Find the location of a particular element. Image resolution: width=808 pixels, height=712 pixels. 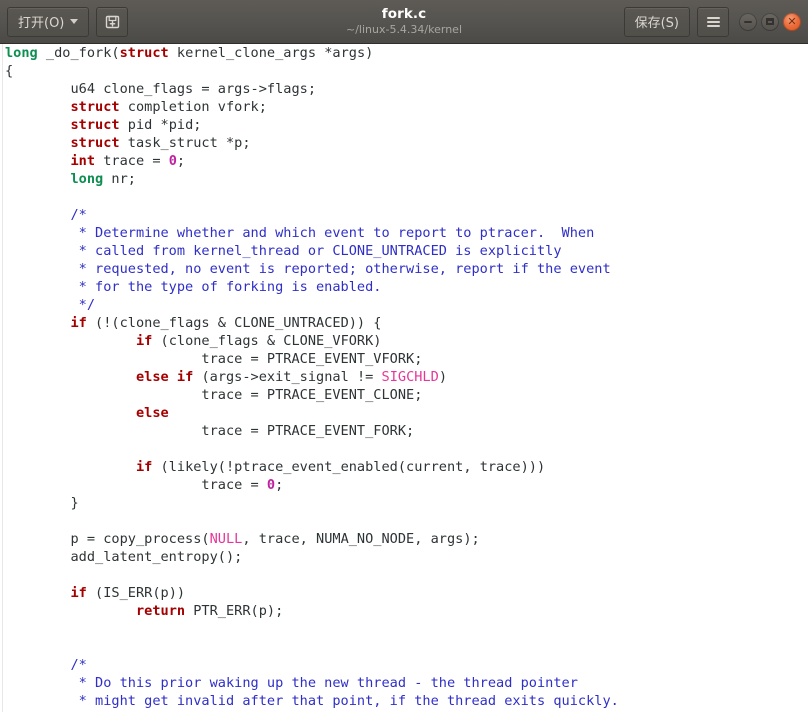

close-icon: ✕ is located at coordinates (792, 21).